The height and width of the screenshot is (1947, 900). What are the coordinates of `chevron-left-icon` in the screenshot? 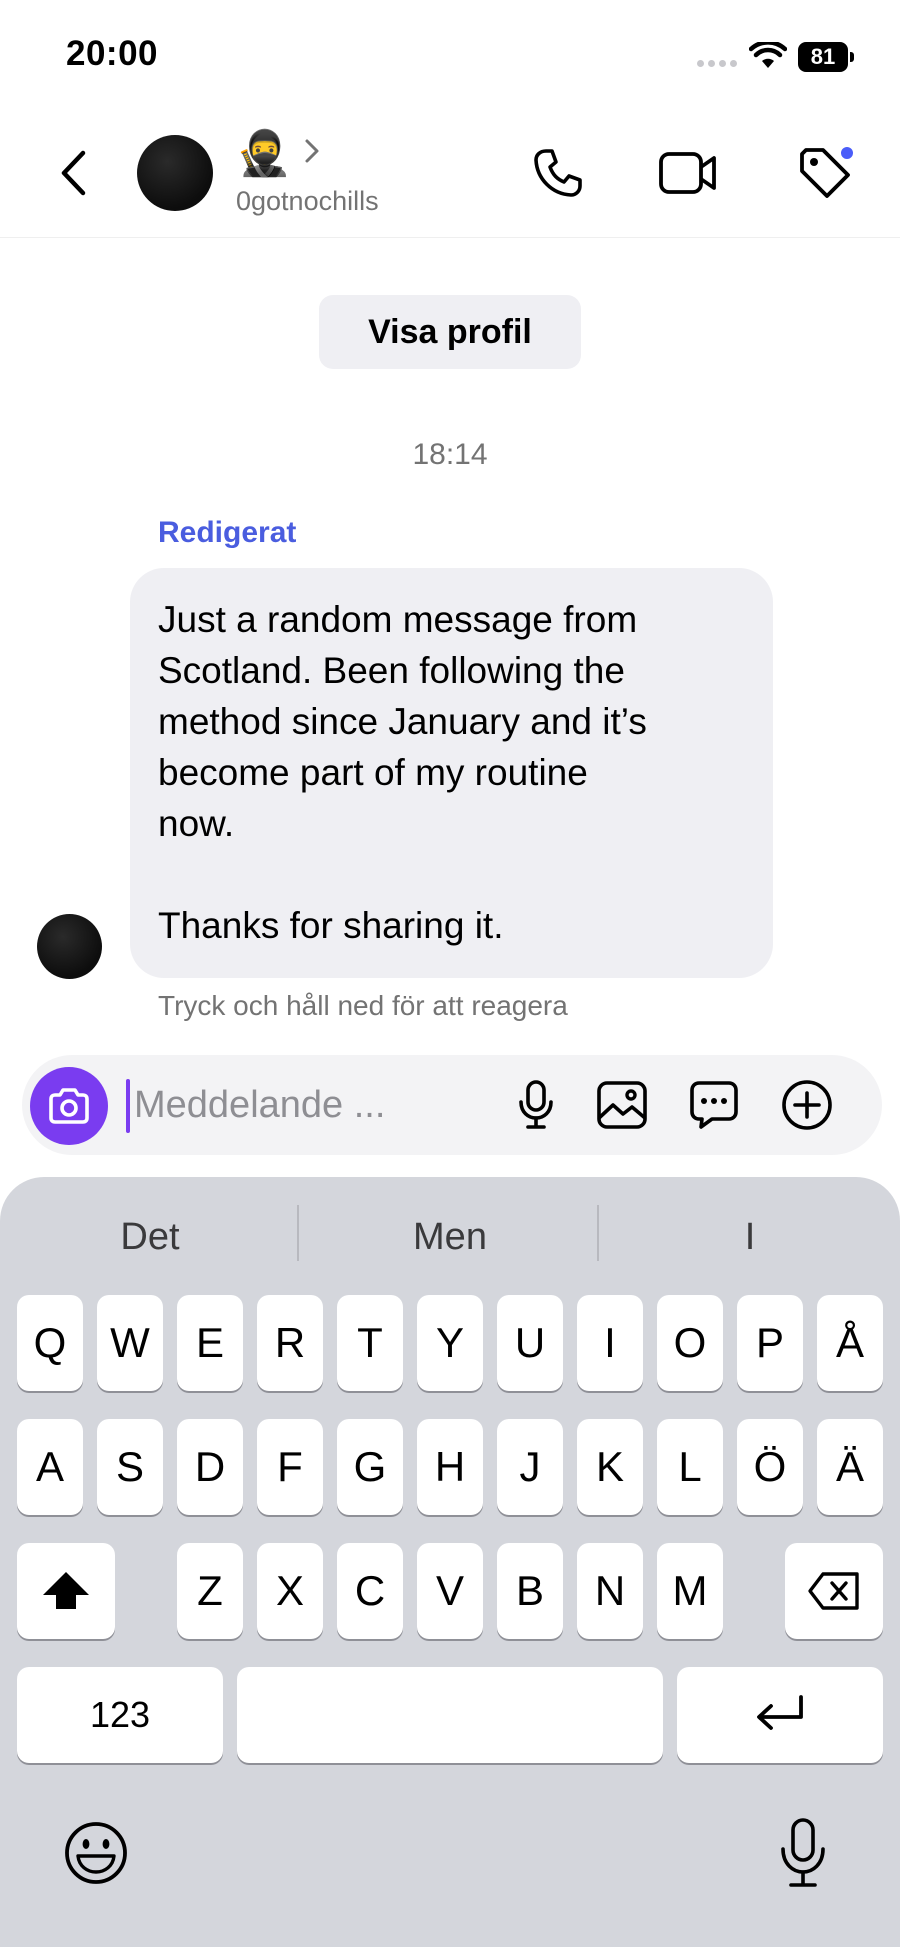 It's located at (73, 173).